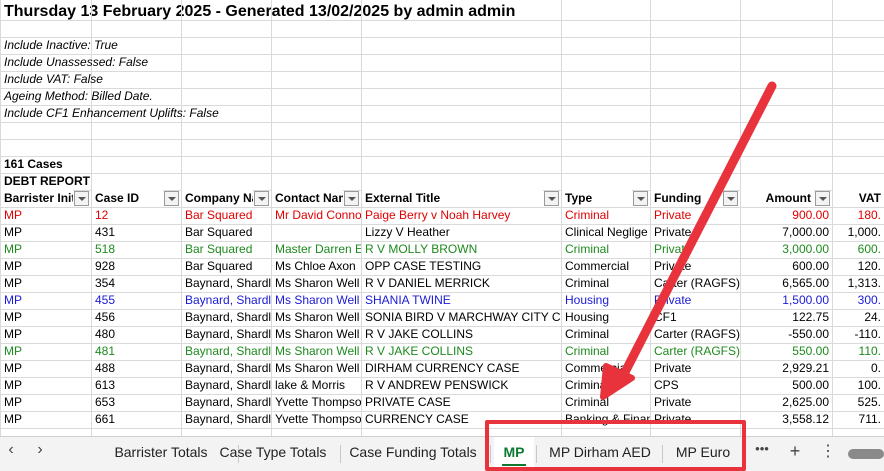  I want to click on column-header: Company Na, so click(217, 198).